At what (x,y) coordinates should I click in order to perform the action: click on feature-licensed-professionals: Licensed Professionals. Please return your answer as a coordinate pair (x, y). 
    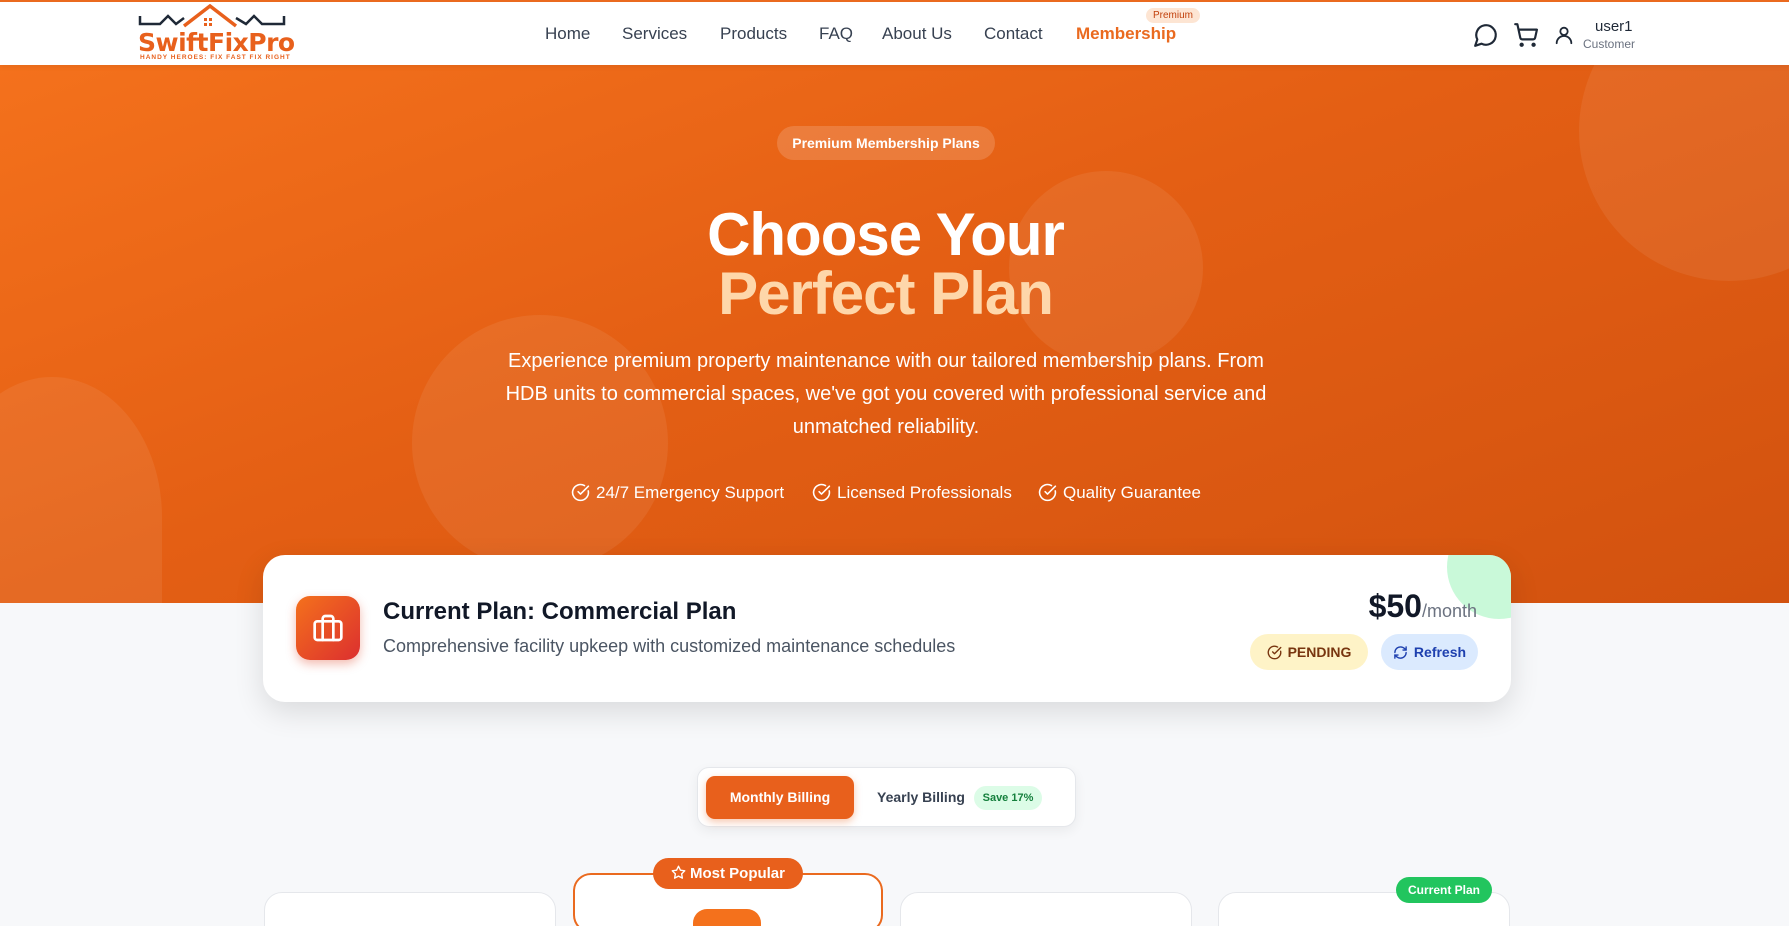
    Looking at the image, I should click on (912, 493).